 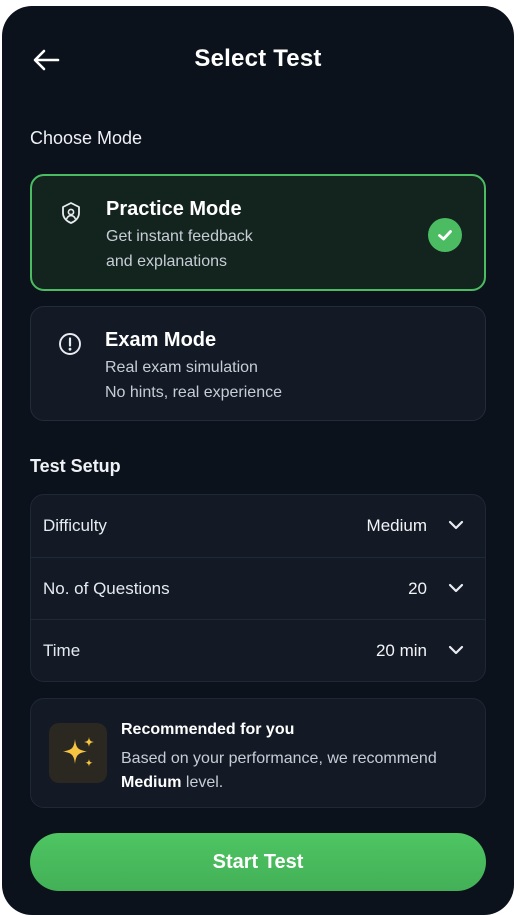 I want to click on difficulty-label: Difficulty, so click(x=75, y=525).